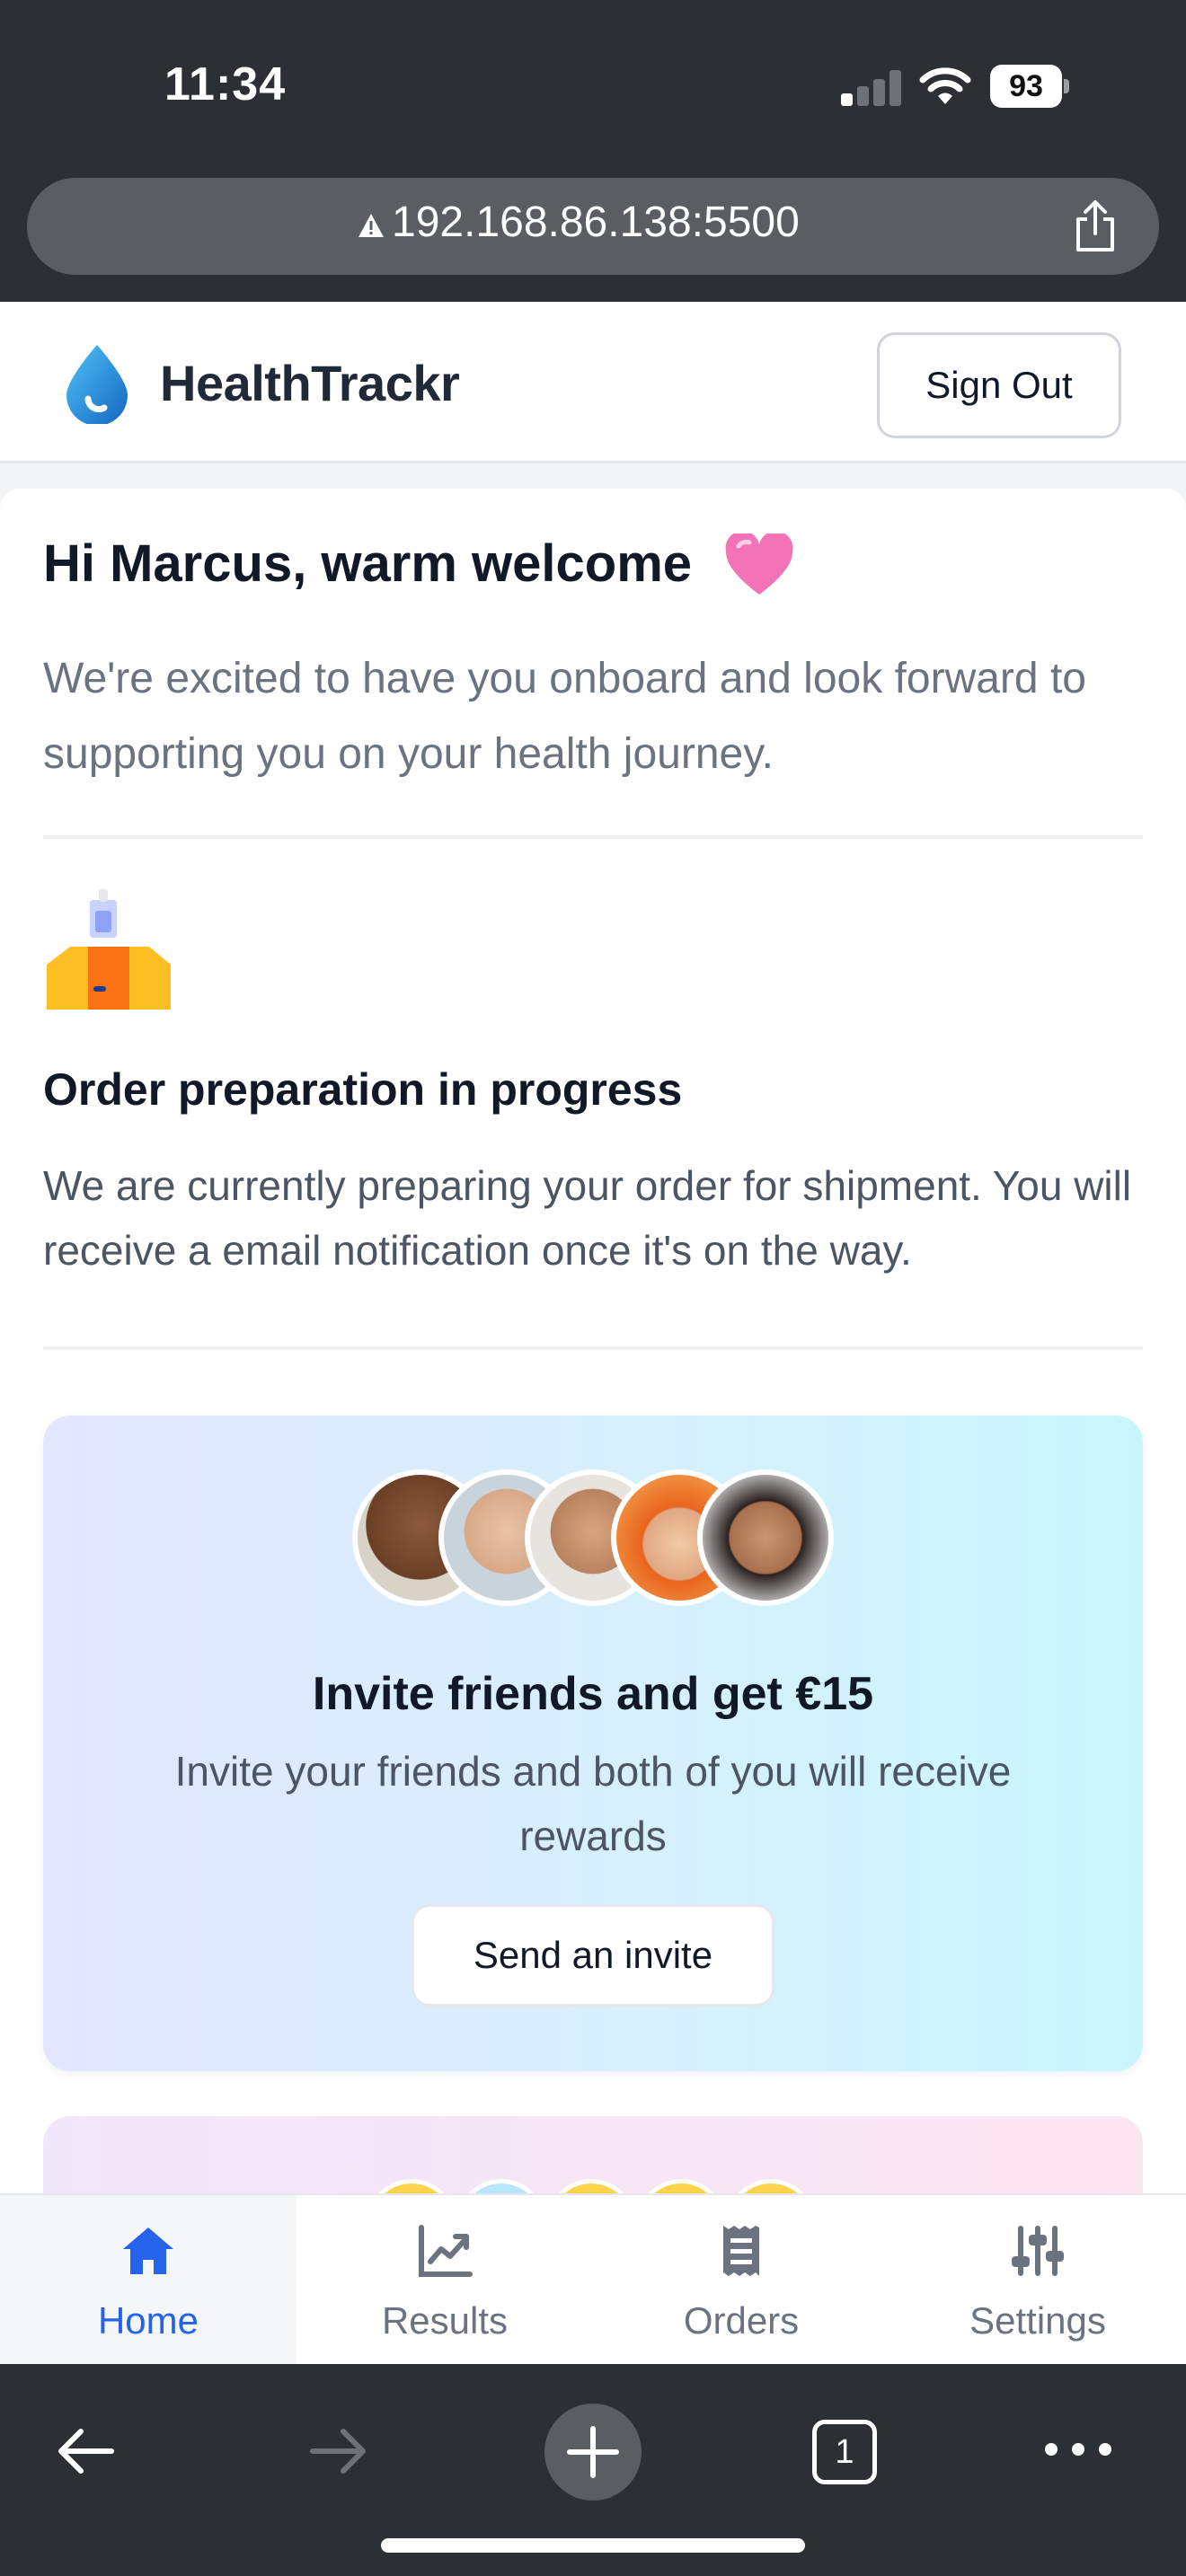  I want to click on warning-icon, so click(371, 225).